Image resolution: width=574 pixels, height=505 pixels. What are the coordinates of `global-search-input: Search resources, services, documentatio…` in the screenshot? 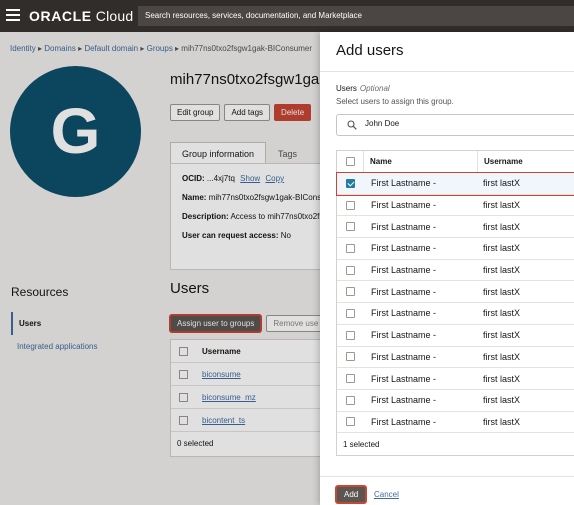 It's located at (356, 16).